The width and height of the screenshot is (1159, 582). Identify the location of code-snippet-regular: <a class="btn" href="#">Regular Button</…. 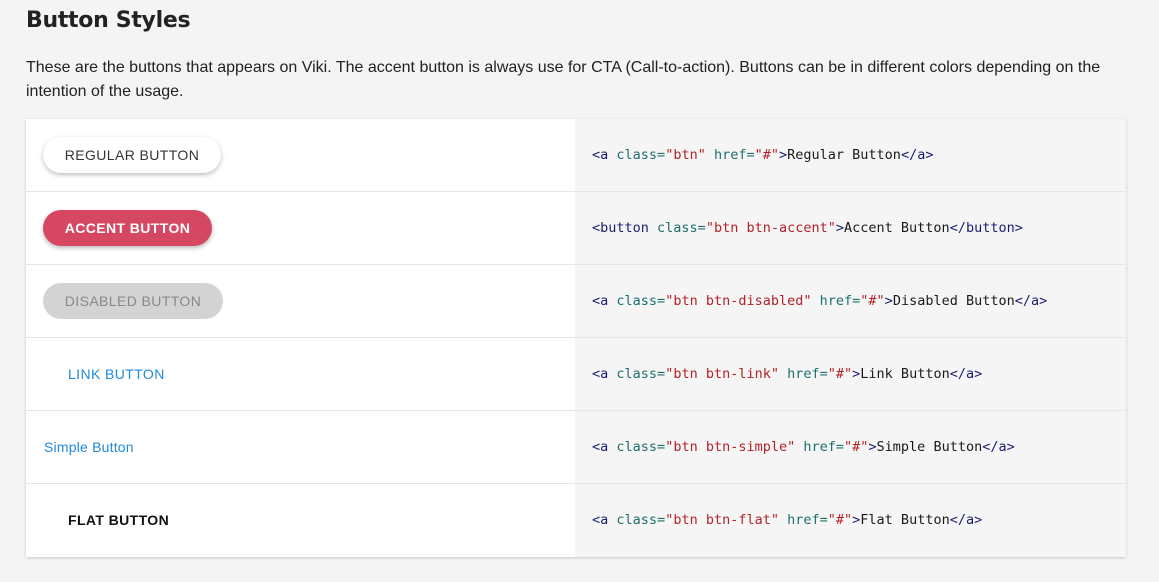
(762, 155).